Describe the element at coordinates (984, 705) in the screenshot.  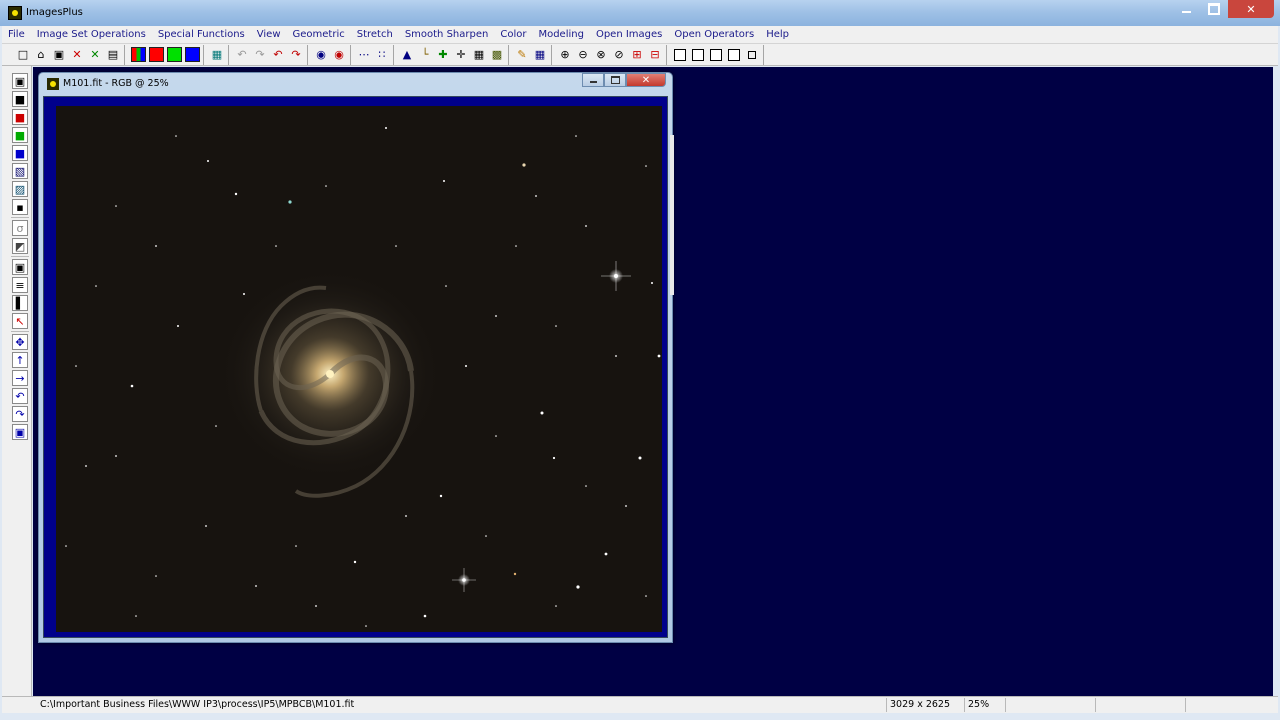
I see `status-zoom-level: 25%` at that location.